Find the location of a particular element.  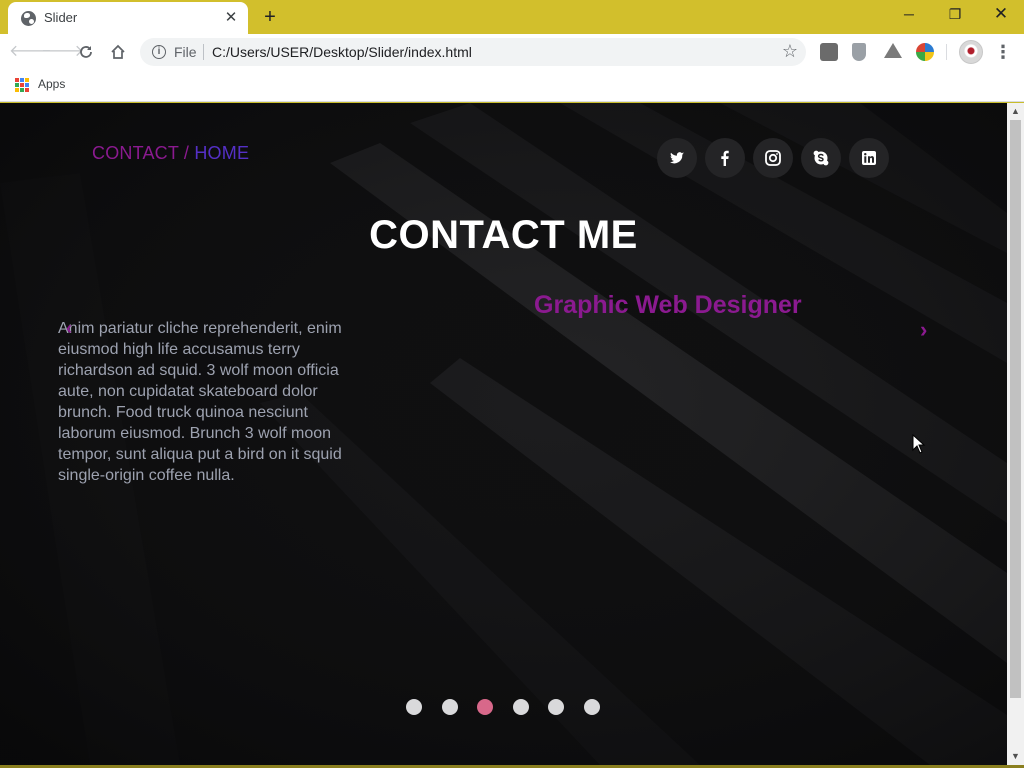

new-tab-button: + is located at coordinates (270, 17).